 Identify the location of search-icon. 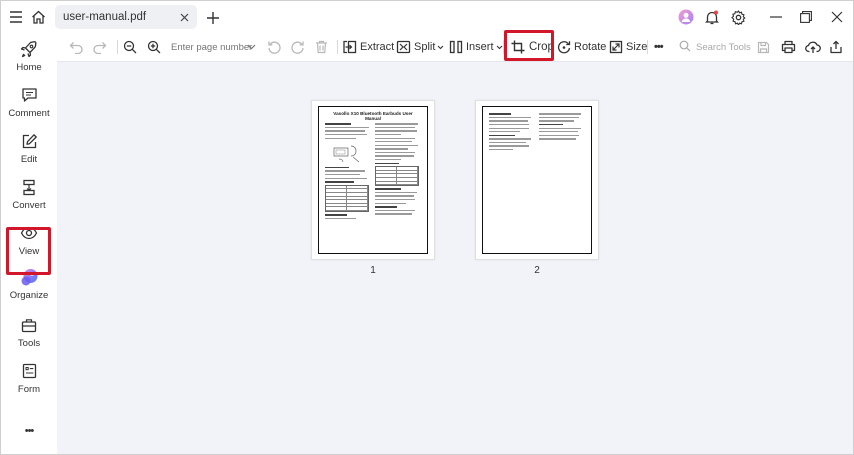
(685, 47).